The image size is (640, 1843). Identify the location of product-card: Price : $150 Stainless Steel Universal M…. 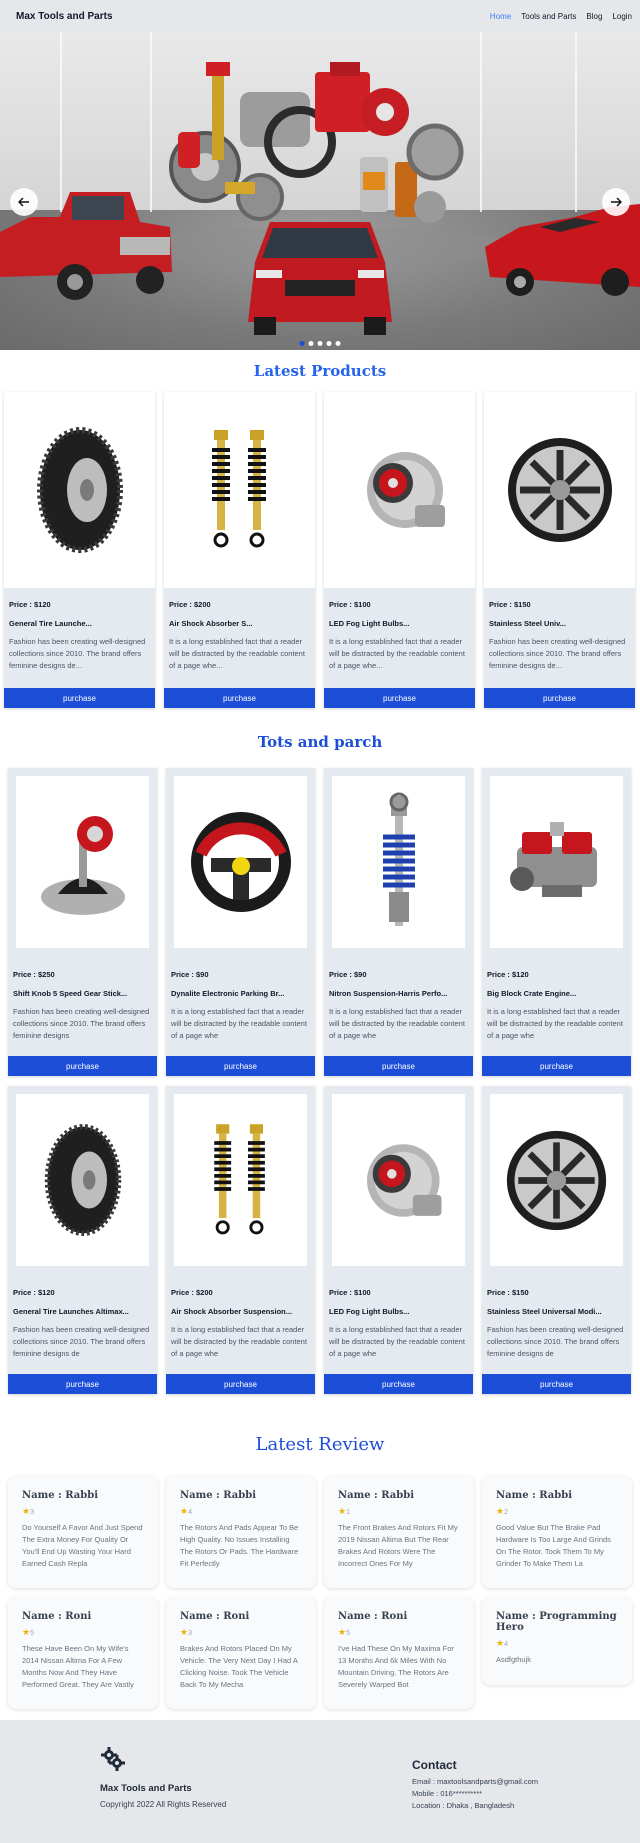
(556, 1240).